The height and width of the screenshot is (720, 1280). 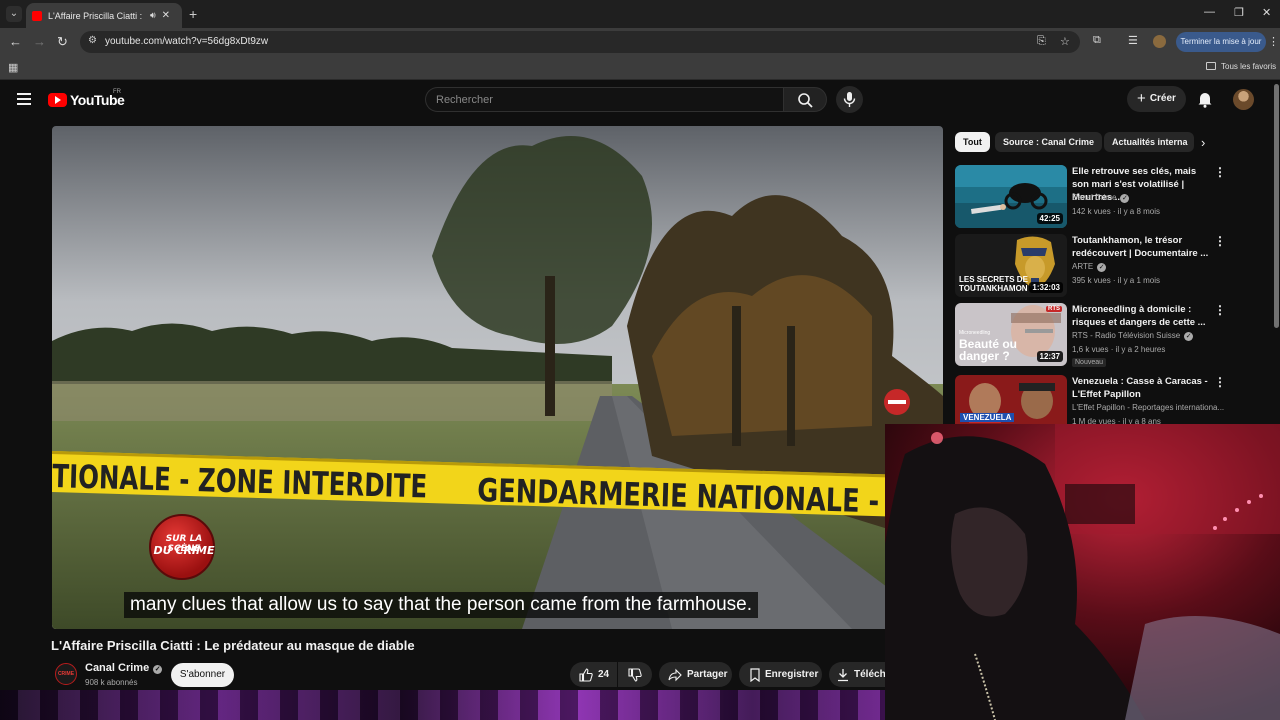 I want to click on notifications-bell-icon, so click(x=1205, y=99).